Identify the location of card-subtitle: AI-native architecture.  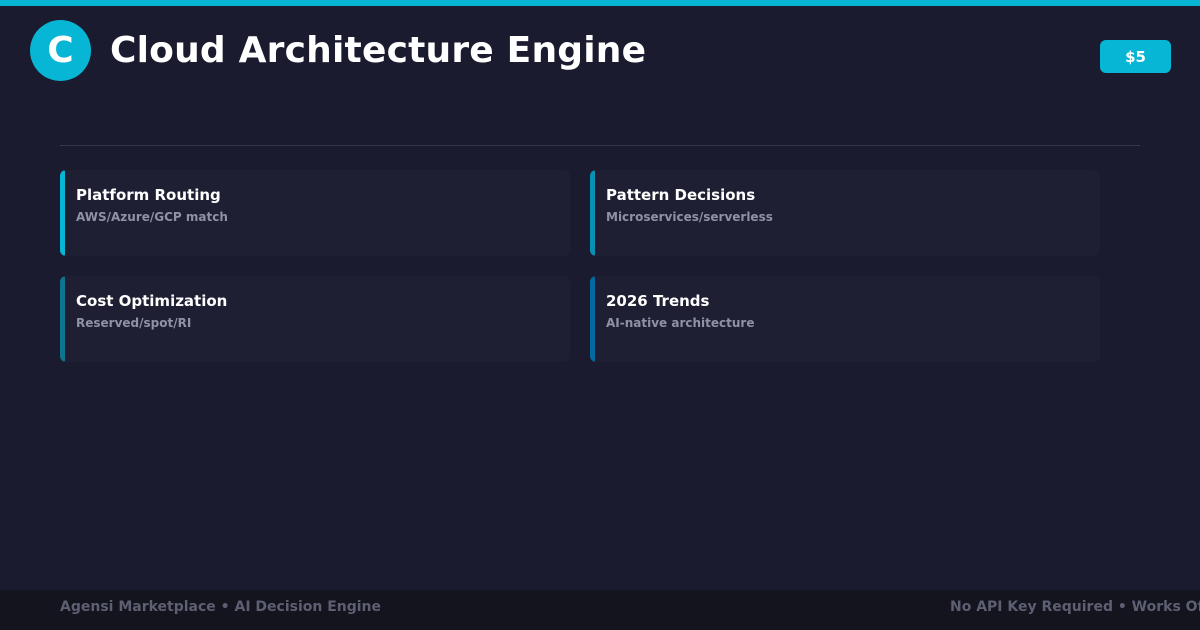
(680, 323).